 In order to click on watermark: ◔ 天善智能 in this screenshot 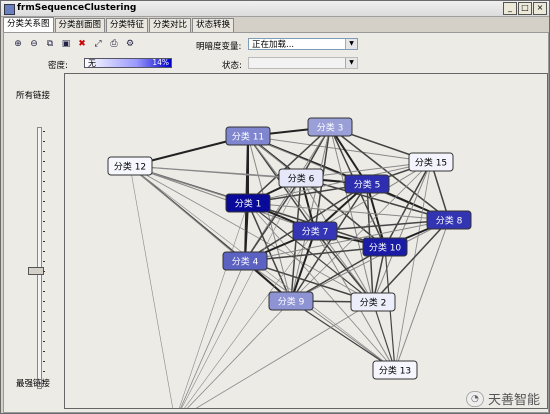, I will do `click(502, 398)`.